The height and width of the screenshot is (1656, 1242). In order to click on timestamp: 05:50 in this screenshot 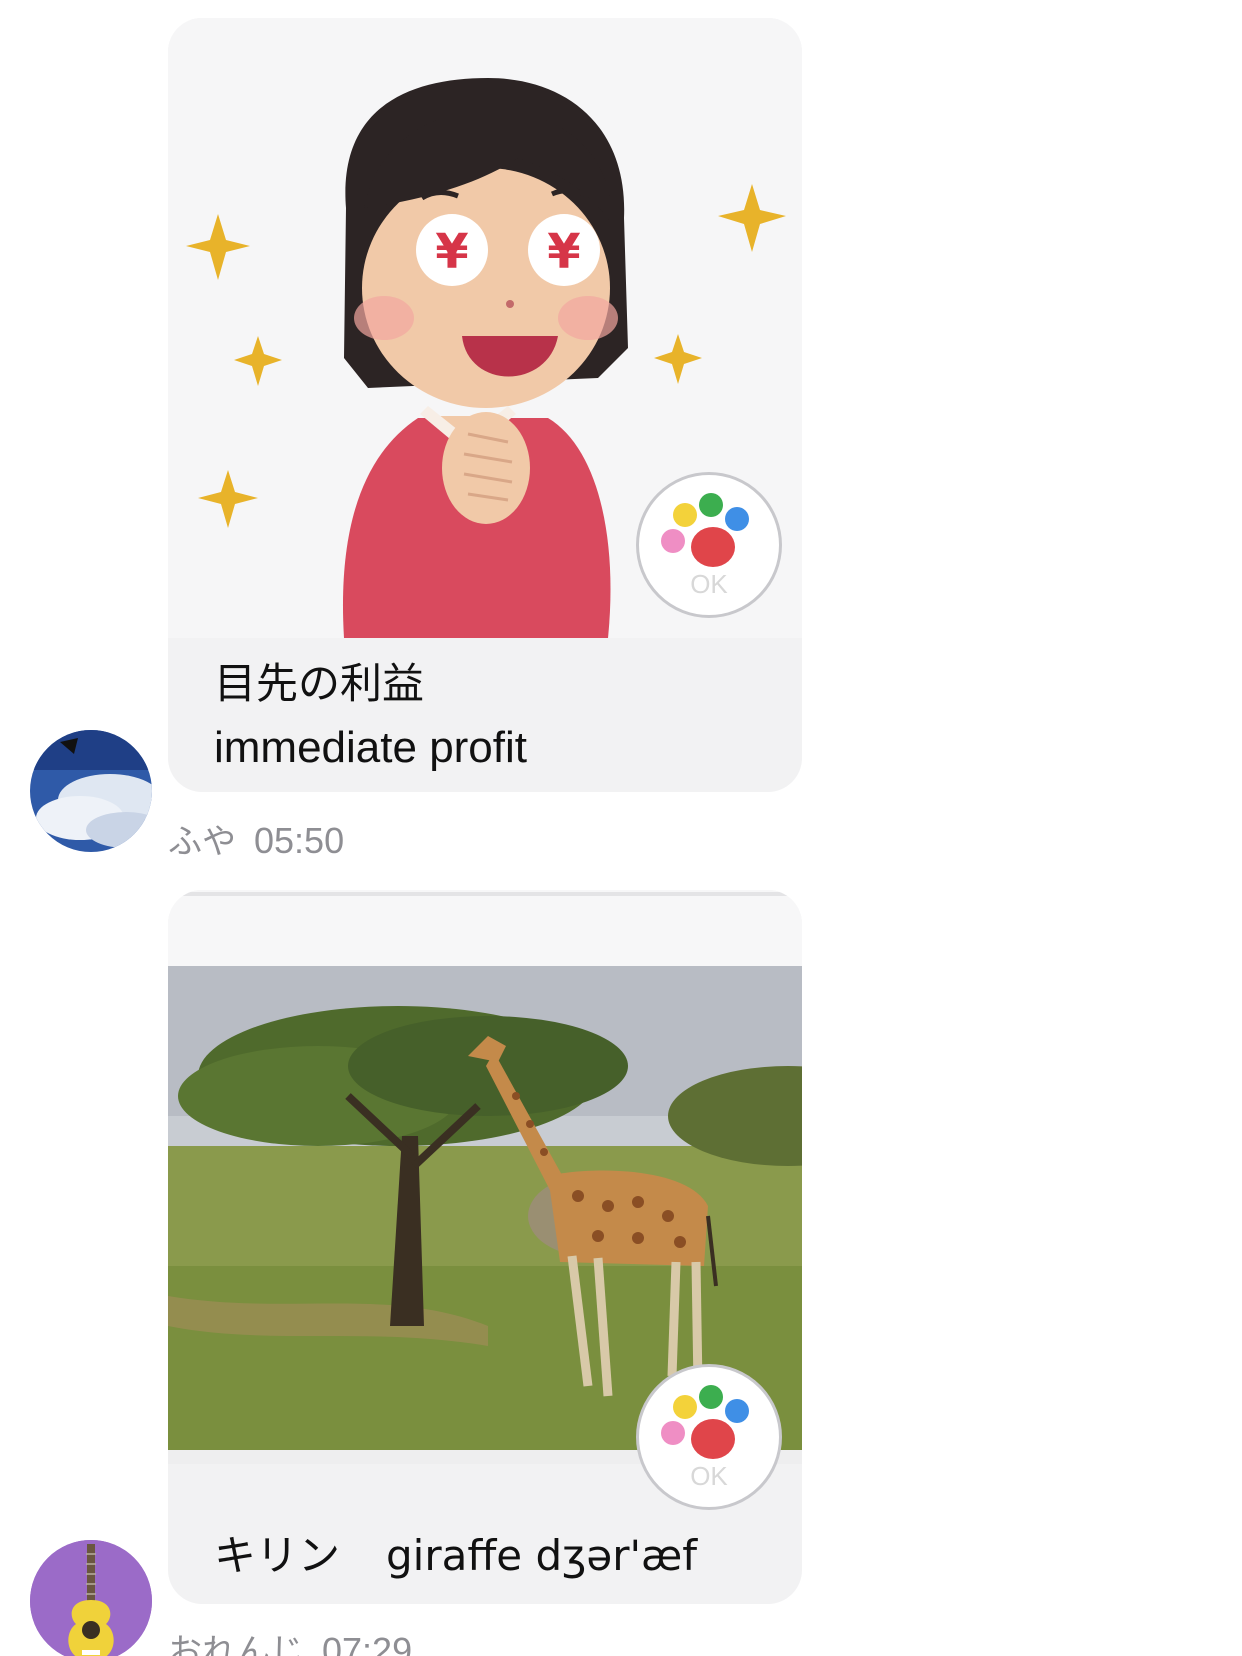, I will do `click(299, 840)`.